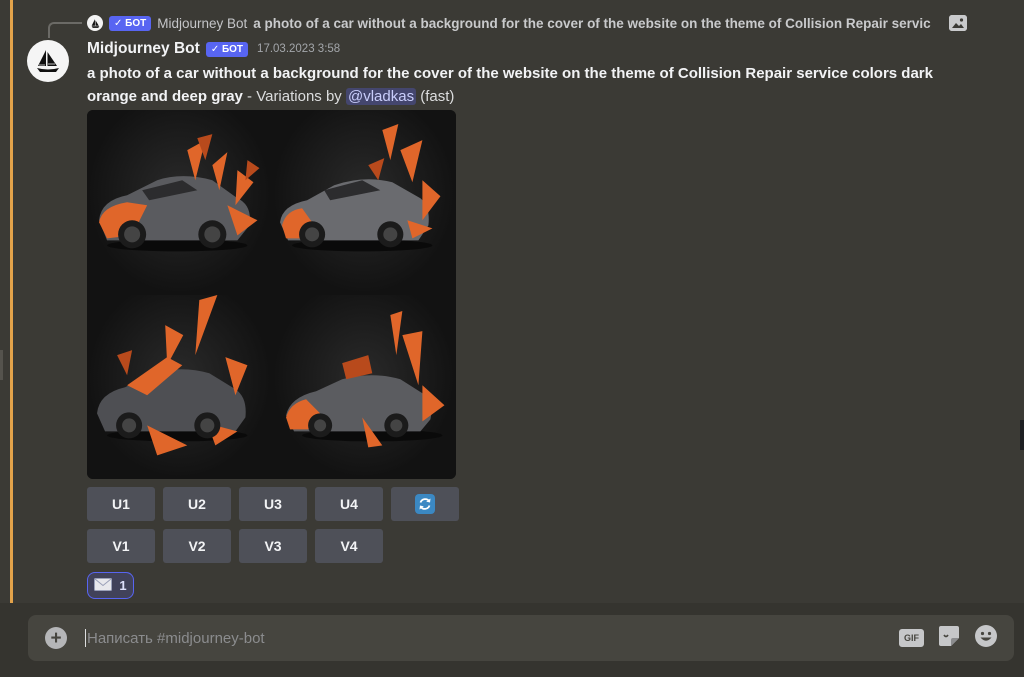  What do you see at coordinates (273, 546) in the screenshot?
I see `v3-button: V3` at bounding box center [273, 546].